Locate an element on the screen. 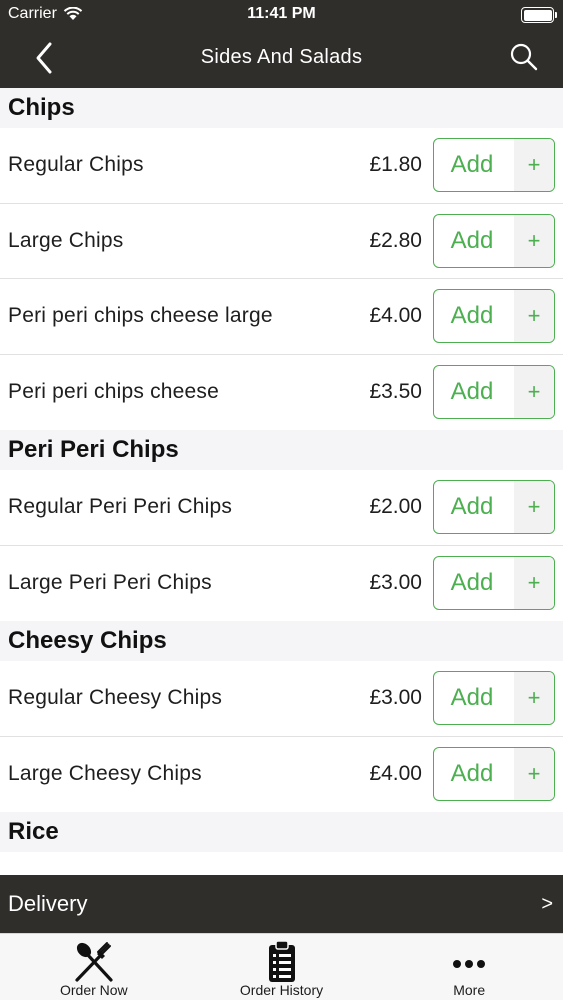  item-name: Peri peri chips cheese is located at coordinates (114, 392).